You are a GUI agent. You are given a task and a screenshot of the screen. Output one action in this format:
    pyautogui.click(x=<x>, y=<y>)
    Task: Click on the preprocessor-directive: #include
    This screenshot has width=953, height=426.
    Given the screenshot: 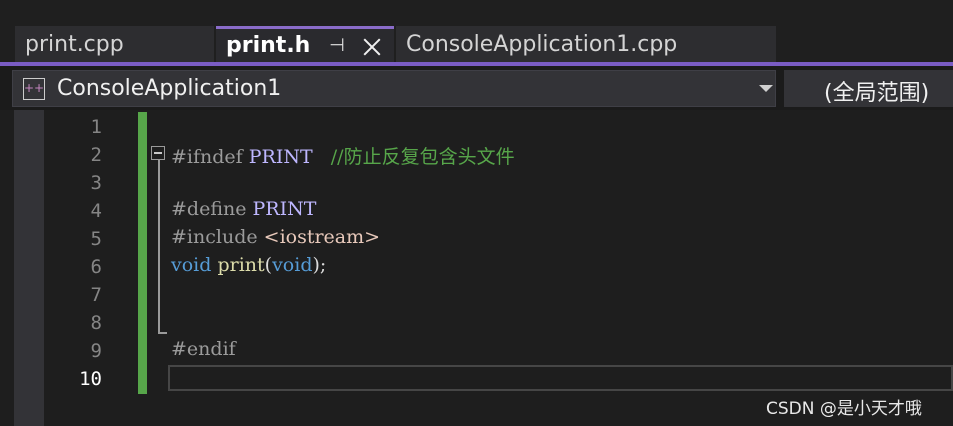 What is the action you would take?
    pyautogui.click(x=214, y=237)
    